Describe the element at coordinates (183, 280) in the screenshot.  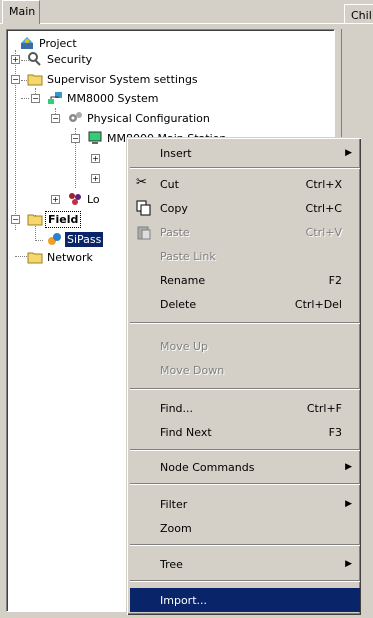
I see `menu-label: Rename` at that location.